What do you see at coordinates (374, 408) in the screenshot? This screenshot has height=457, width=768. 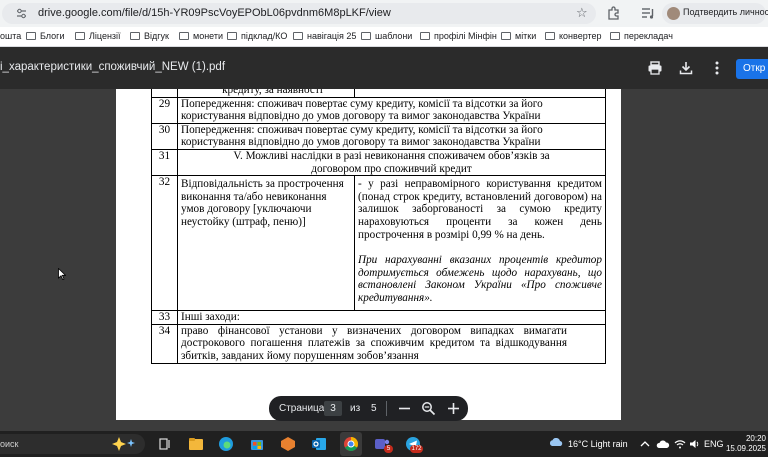 I see `page-total: 5` at bounding box center [374, 408].